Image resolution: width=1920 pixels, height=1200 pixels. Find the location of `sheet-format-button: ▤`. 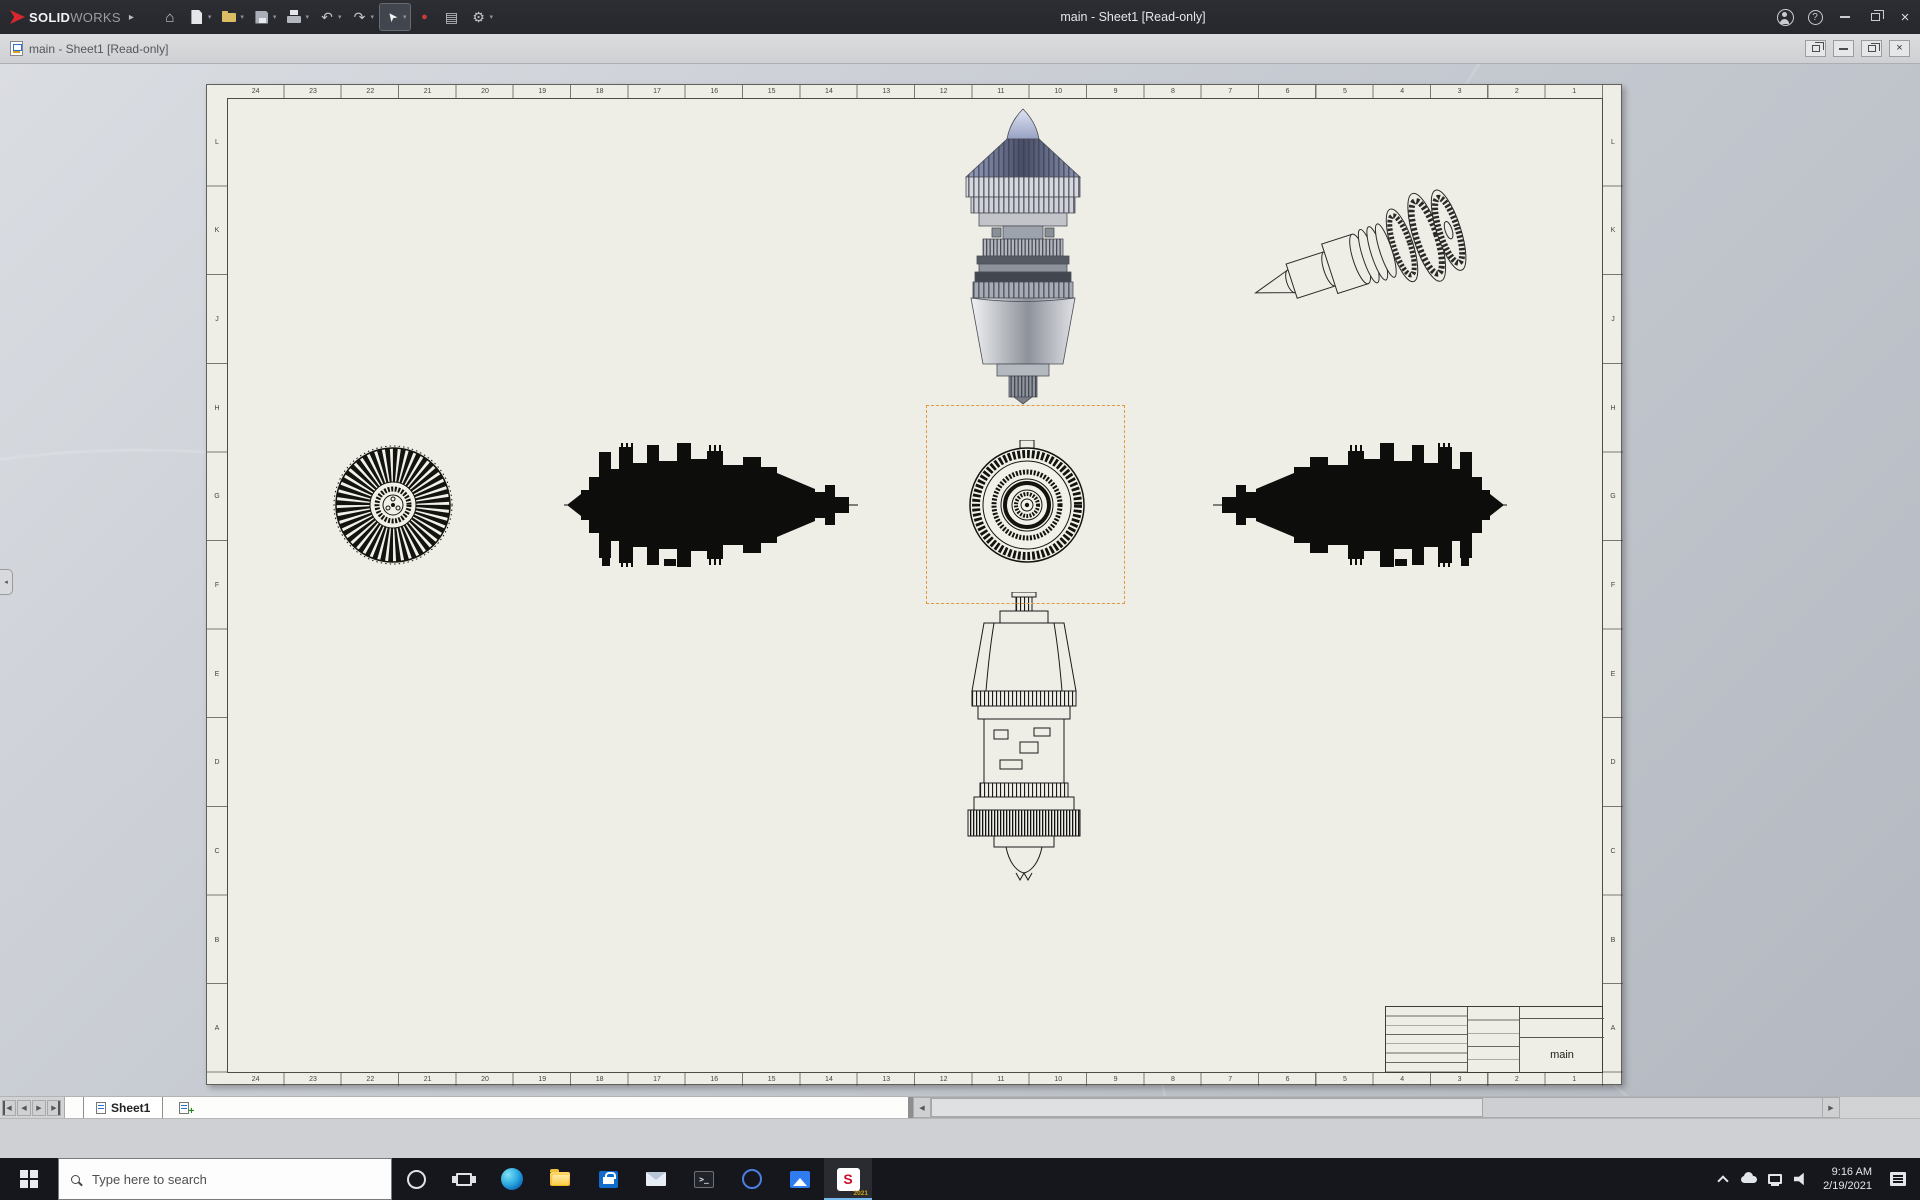

sheet-format-button: ▤ is located at coordinates (452, 17).